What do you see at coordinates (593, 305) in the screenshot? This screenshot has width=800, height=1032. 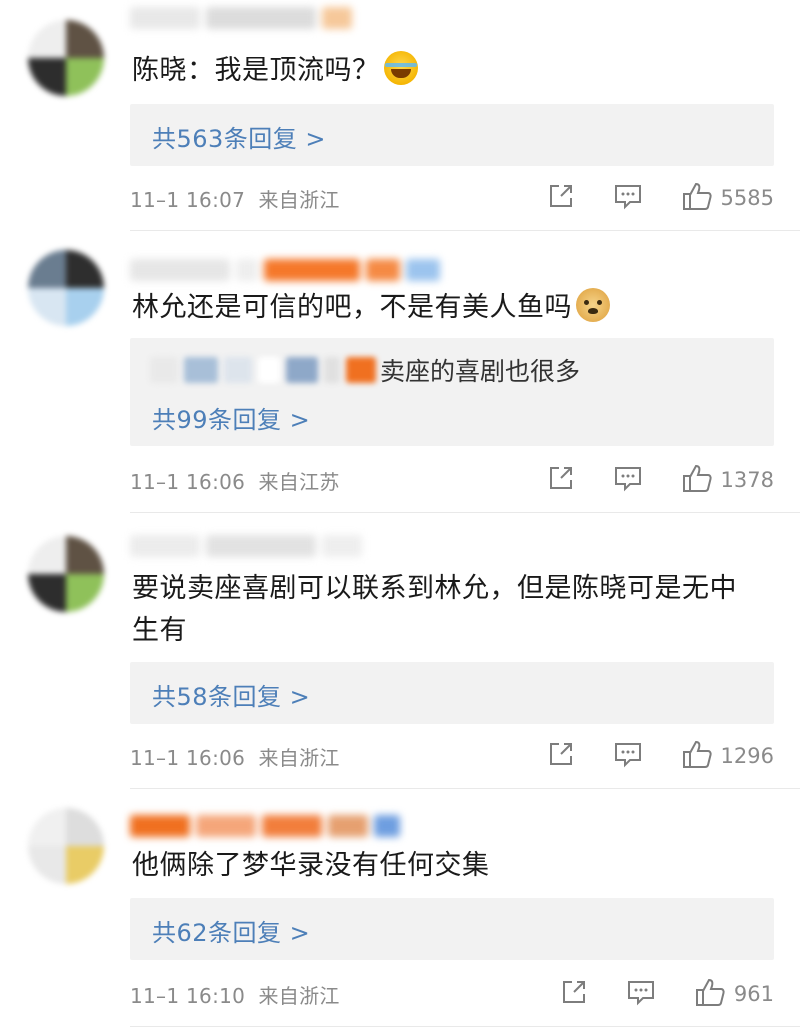 I see `doge-emoji` at bounding box center [593, 305].